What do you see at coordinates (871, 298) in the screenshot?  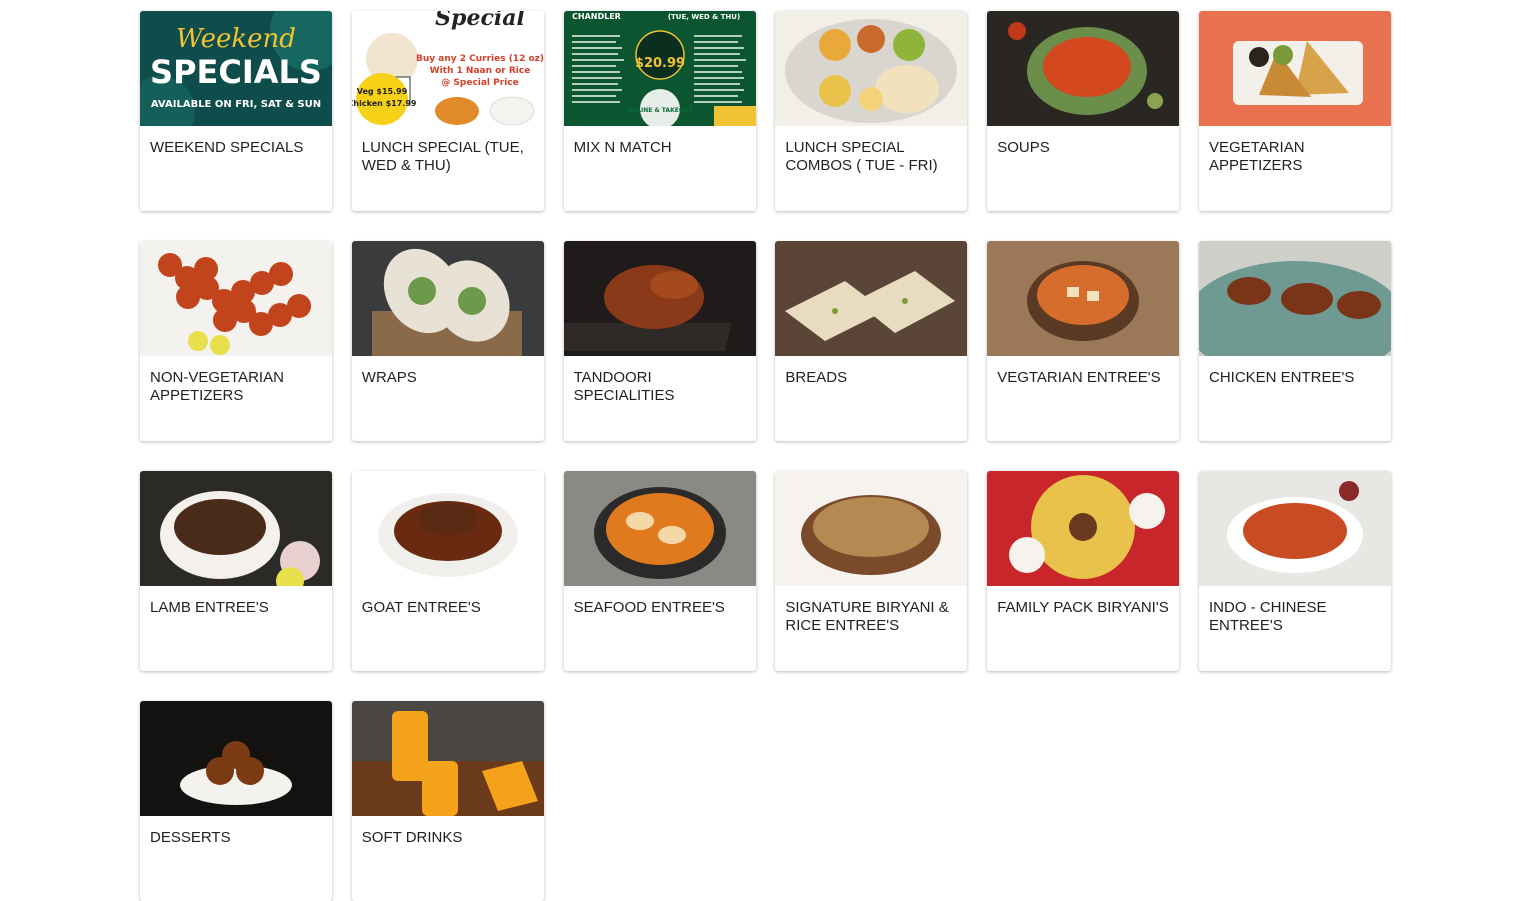 I see `naan-photo` at bounding box center [871, 298].